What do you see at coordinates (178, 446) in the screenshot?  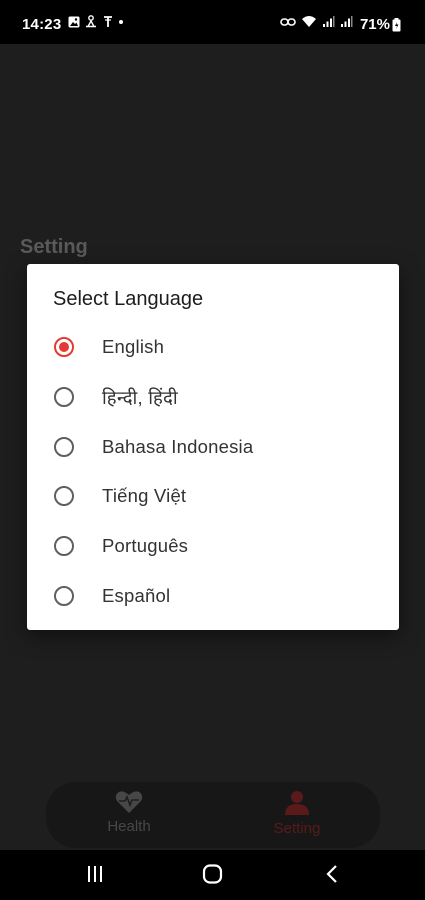 I see `language-label: Bahasa Indonesia` at bounding box center [178, 446].